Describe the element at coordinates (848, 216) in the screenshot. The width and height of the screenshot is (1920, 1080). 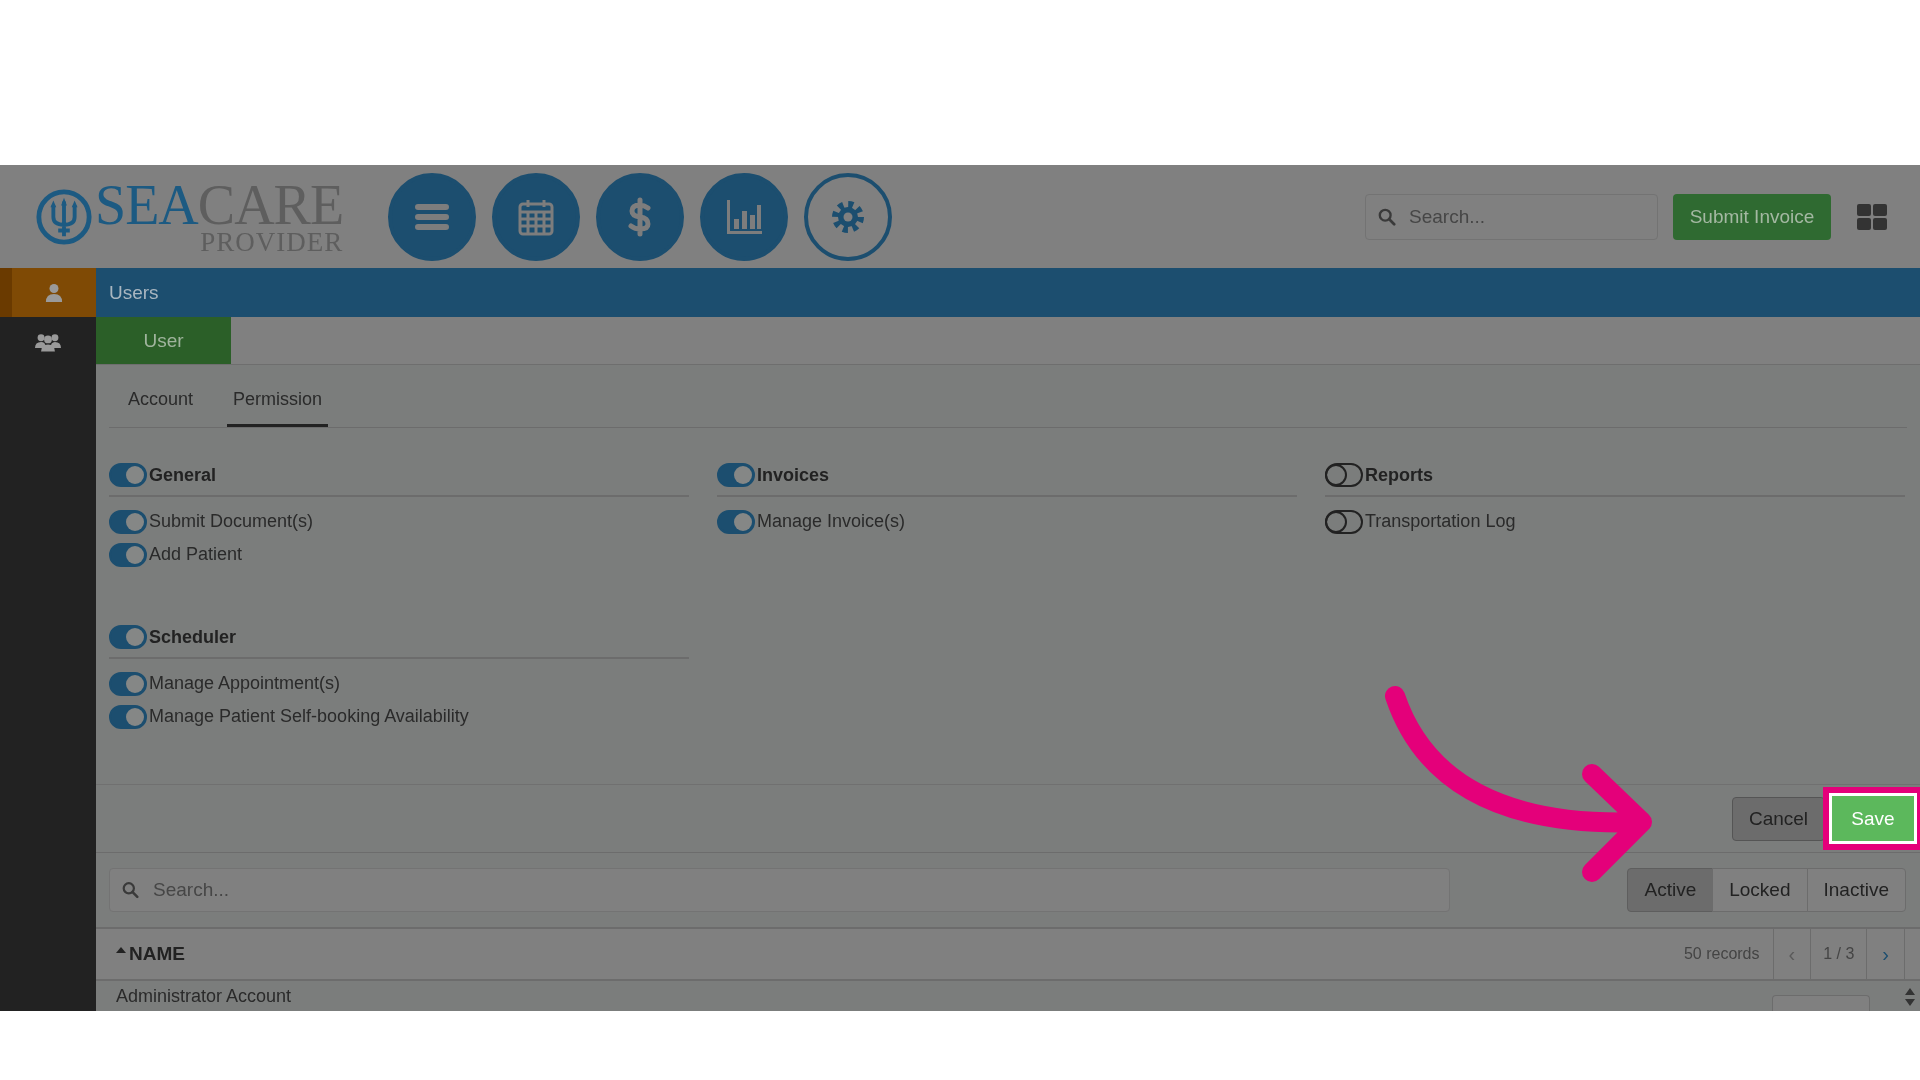
I see `nav-button` at that location.